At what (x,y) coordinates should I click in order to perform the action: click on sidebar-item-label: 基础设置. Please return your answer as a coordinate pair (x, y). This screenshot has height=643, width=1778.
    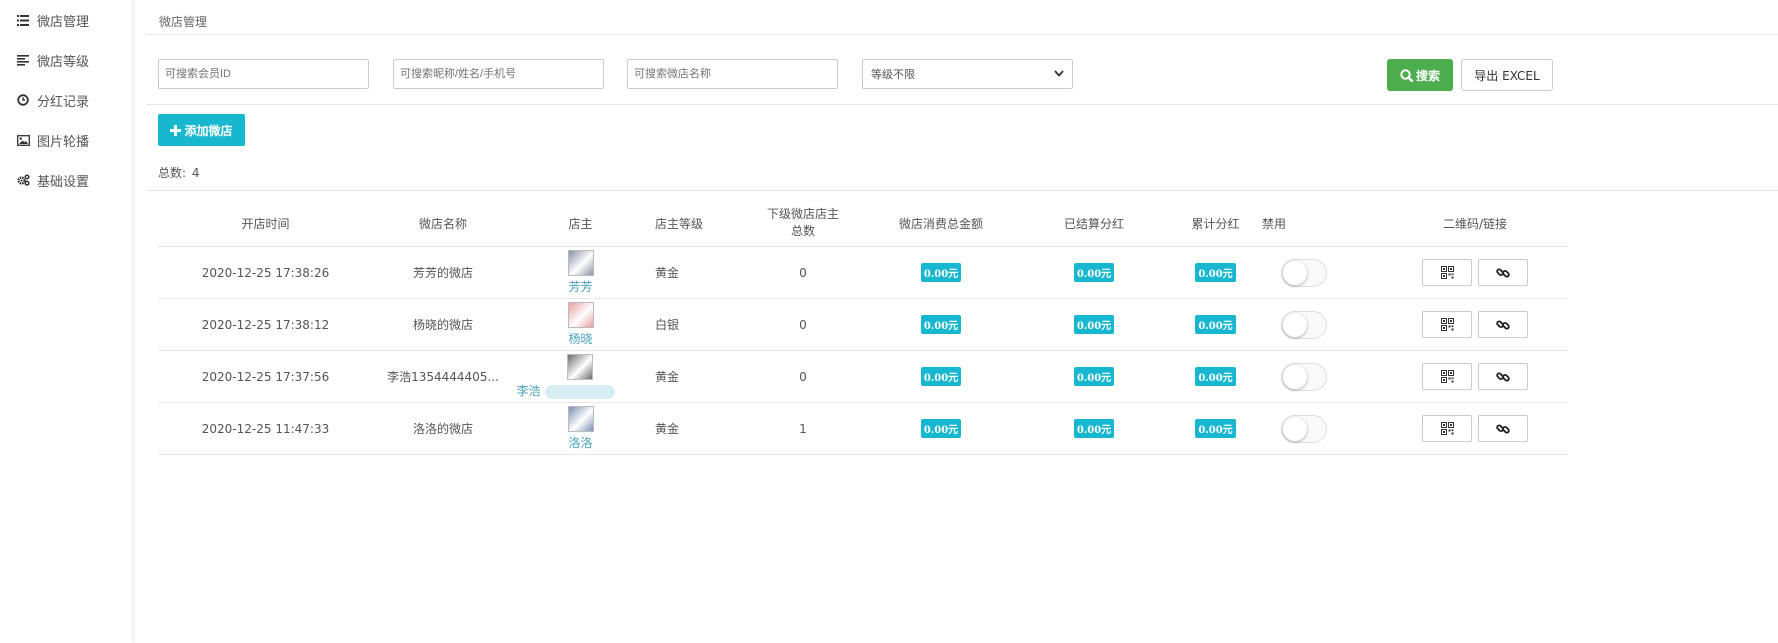
    Looking at the image, I should click on (63, 182).